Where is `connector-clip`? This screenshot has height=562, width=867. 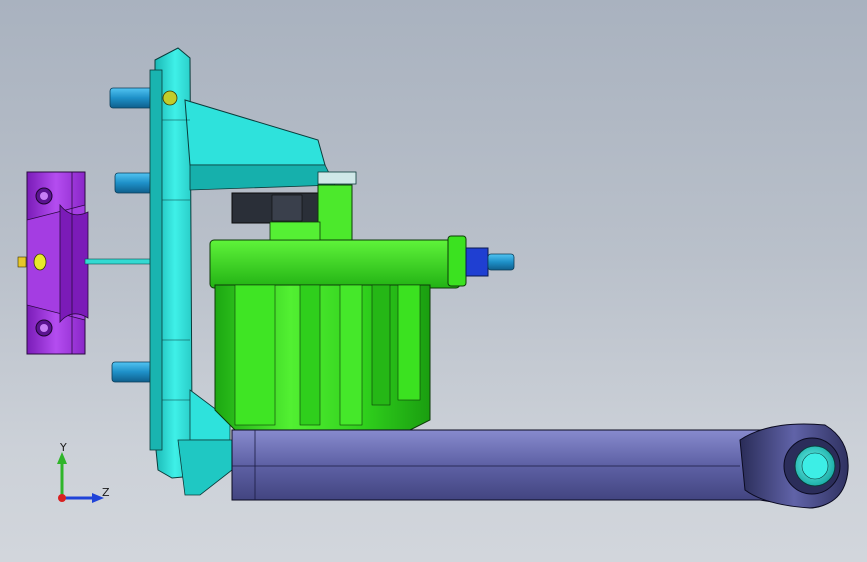
connector-clip is located at coordinates (53, 263).